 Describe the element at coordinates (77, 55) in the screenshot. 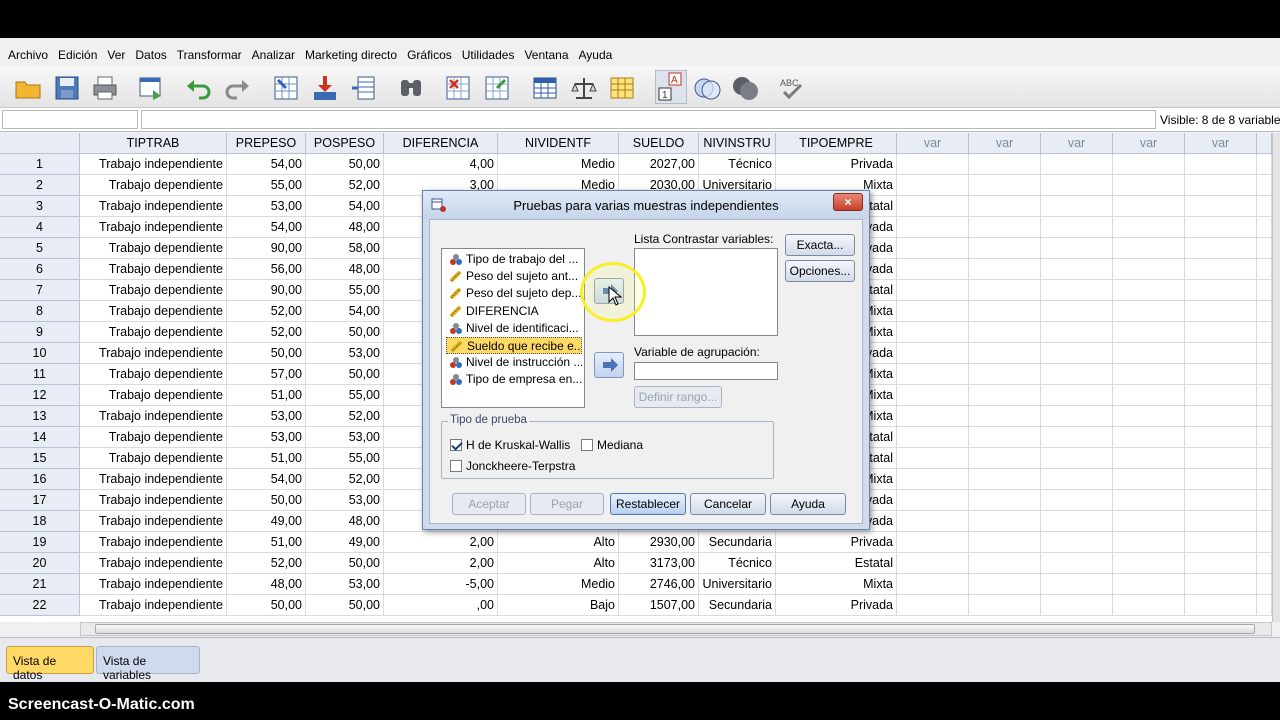

I see `menu-edicion: Edición` at that location.